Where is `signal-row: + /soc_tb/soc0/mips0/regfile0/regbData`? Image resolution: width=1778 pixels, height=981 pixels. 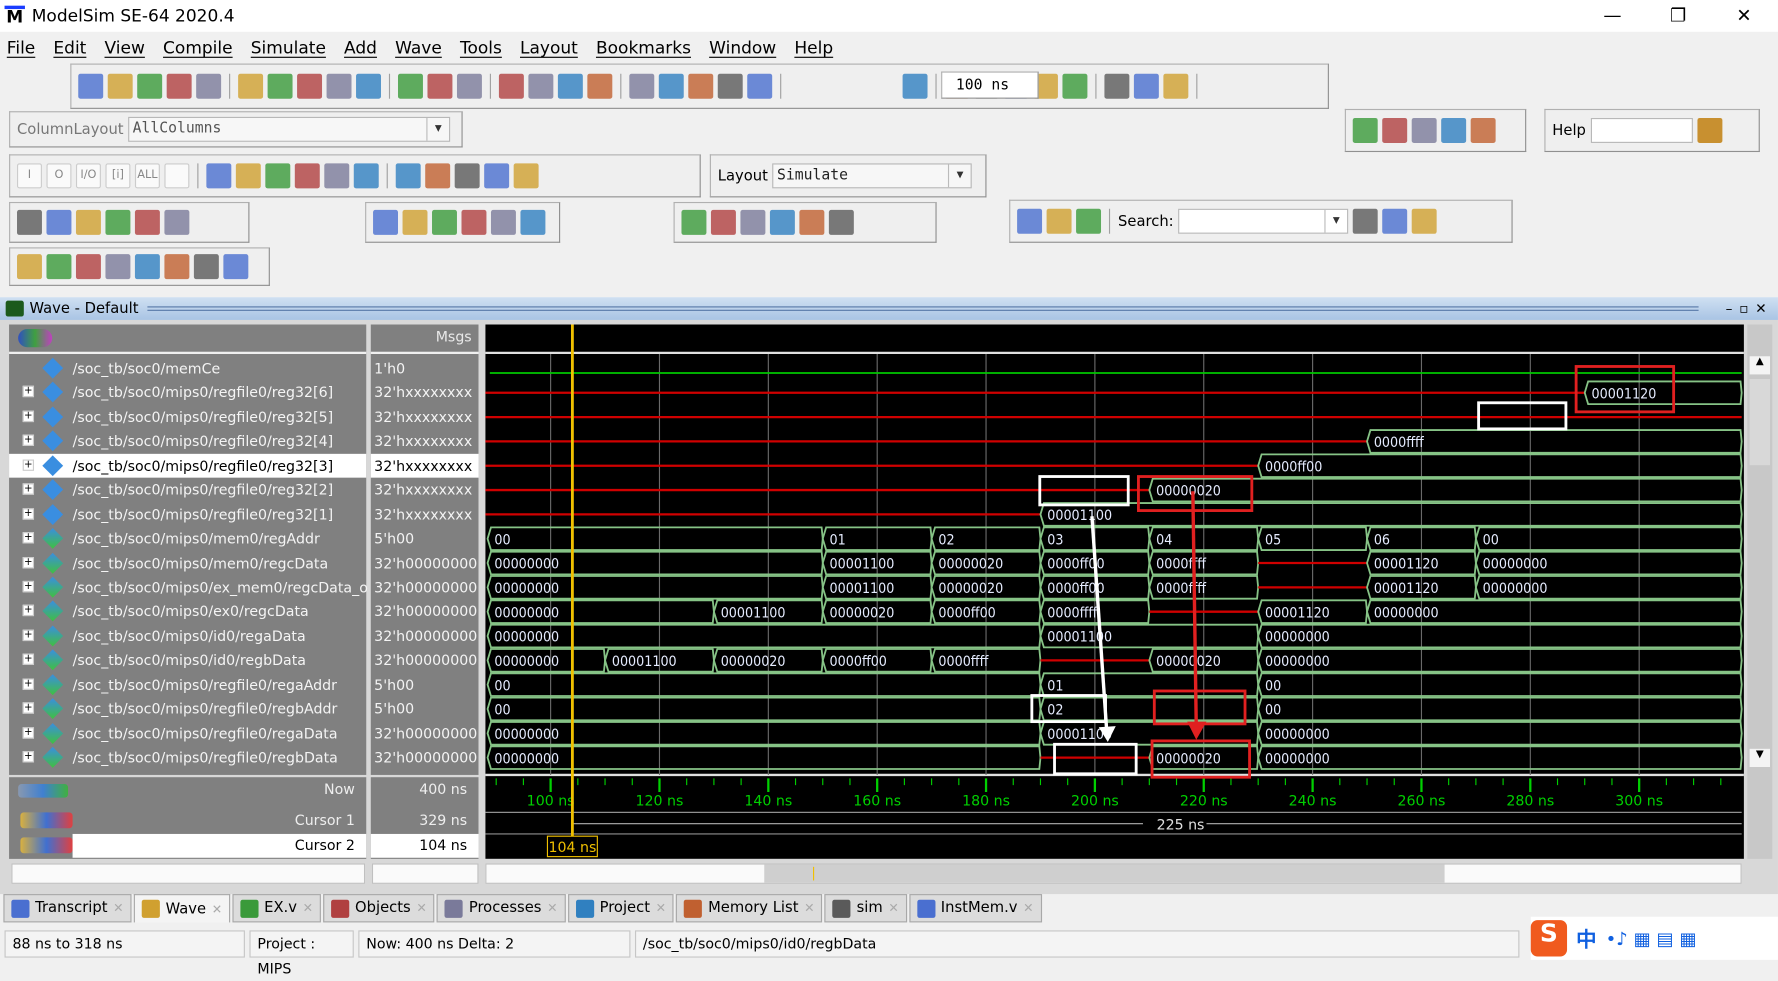 signal-row: + /soc_tb/soc0/mips0/regfile0/regbData is located at coordinates (187, 757).